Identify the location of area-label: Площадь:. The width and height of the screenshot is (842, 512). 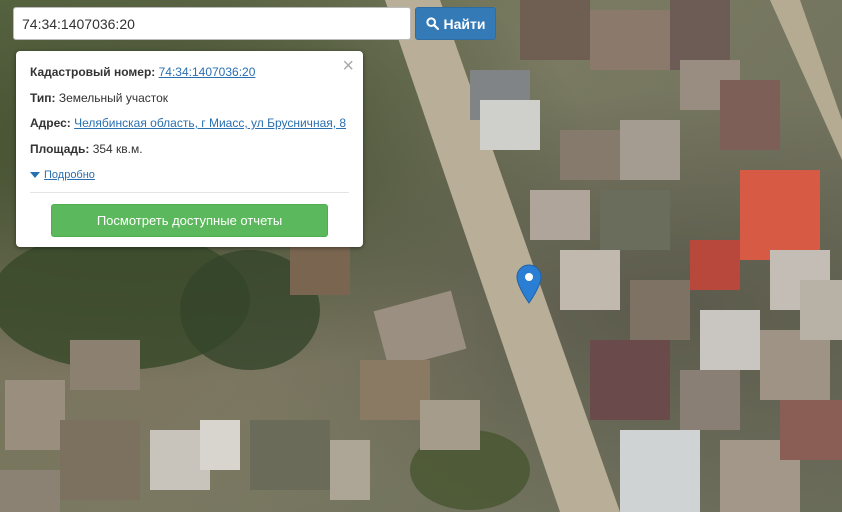
(60, 148).